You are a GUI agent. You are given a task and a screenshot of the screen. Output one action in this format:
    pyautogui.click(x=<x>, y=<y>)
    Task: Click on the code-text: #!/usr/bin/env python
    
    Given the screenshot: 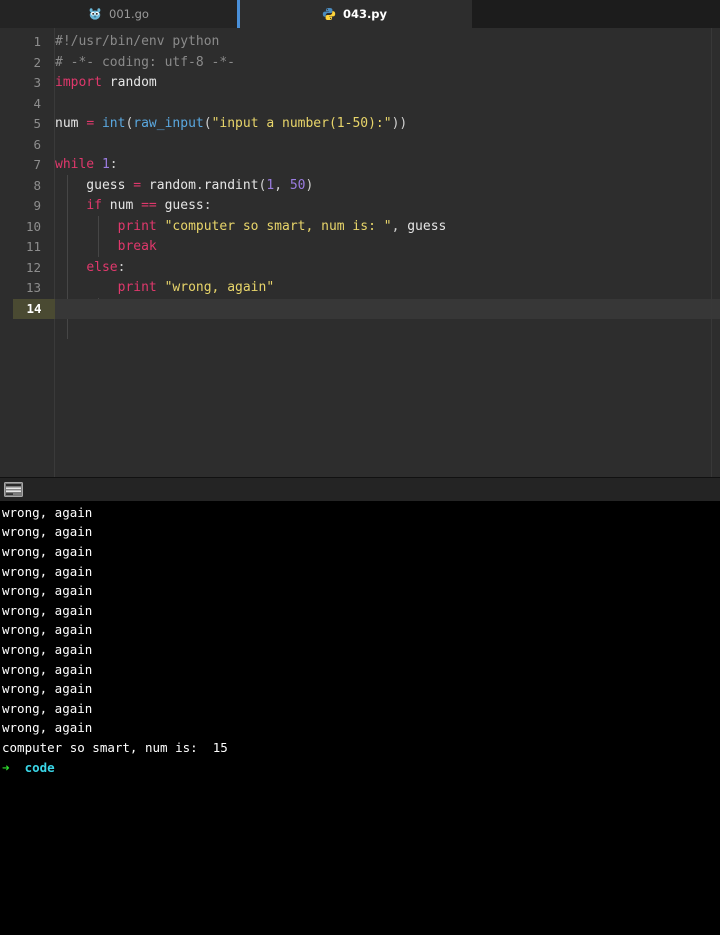 What is the action you would take?
    pyautogui.click(x=137, y=41)
    